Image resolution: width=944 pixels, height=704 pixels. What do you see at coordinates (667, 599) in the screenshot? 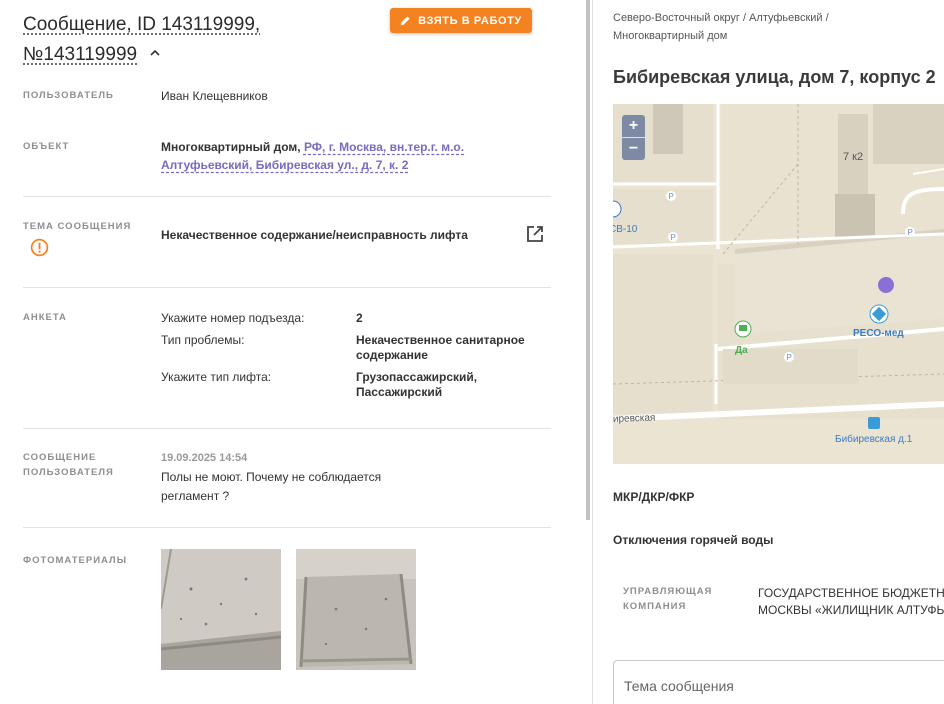
I see `management-company-label: УПРАВЛЯЮЩАЯ КОМПАНИЯ` at bounding box center [667, 599].